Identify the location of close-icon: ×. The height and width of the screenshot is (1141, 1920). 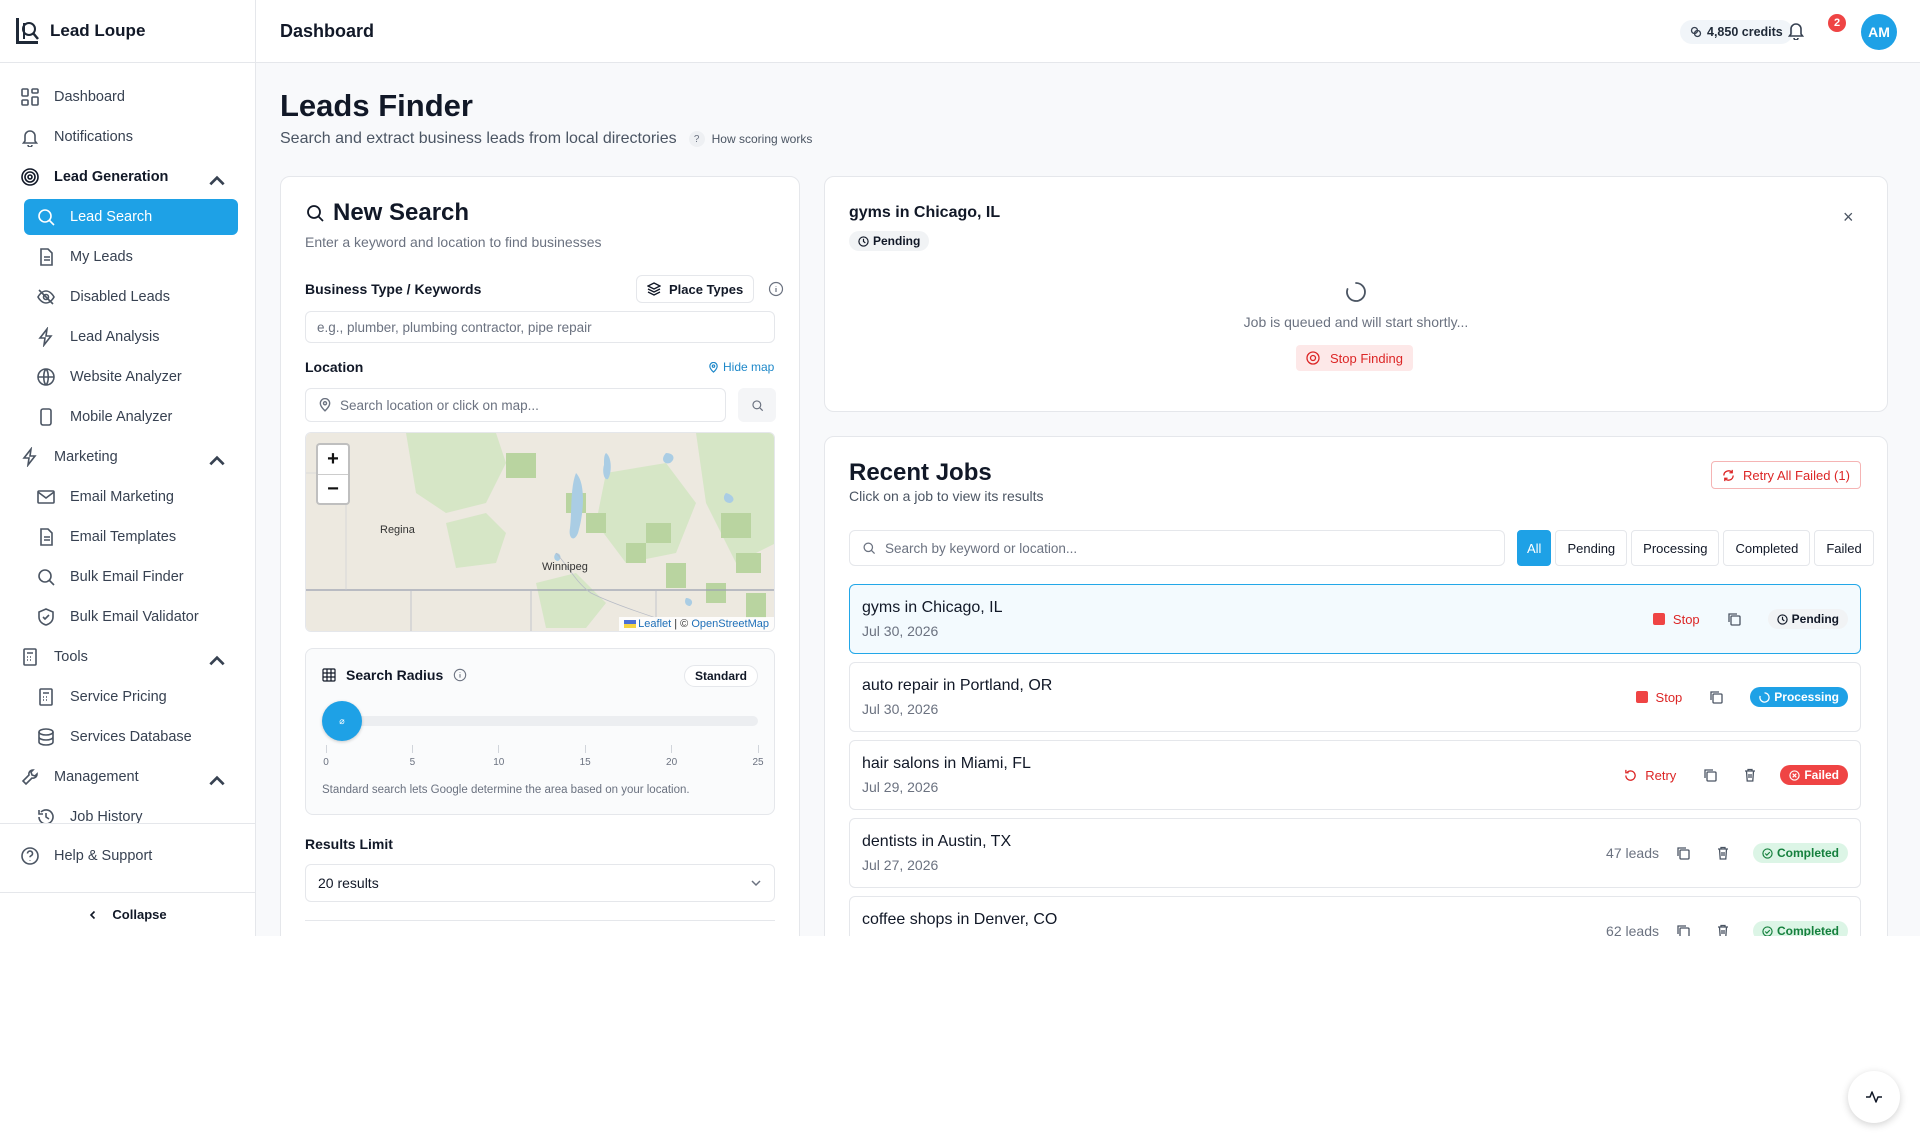
(1848, 217).